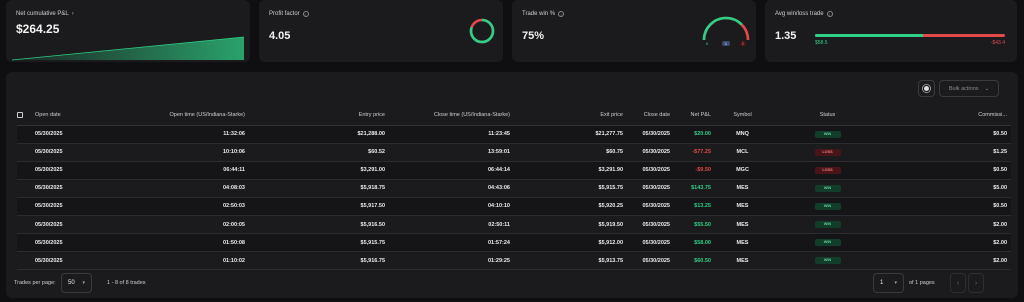 Image resolution: width=1024 pixels, height=302 pixels. I want to click on avg-loss-amount: -$43.4, so click(997, 43).